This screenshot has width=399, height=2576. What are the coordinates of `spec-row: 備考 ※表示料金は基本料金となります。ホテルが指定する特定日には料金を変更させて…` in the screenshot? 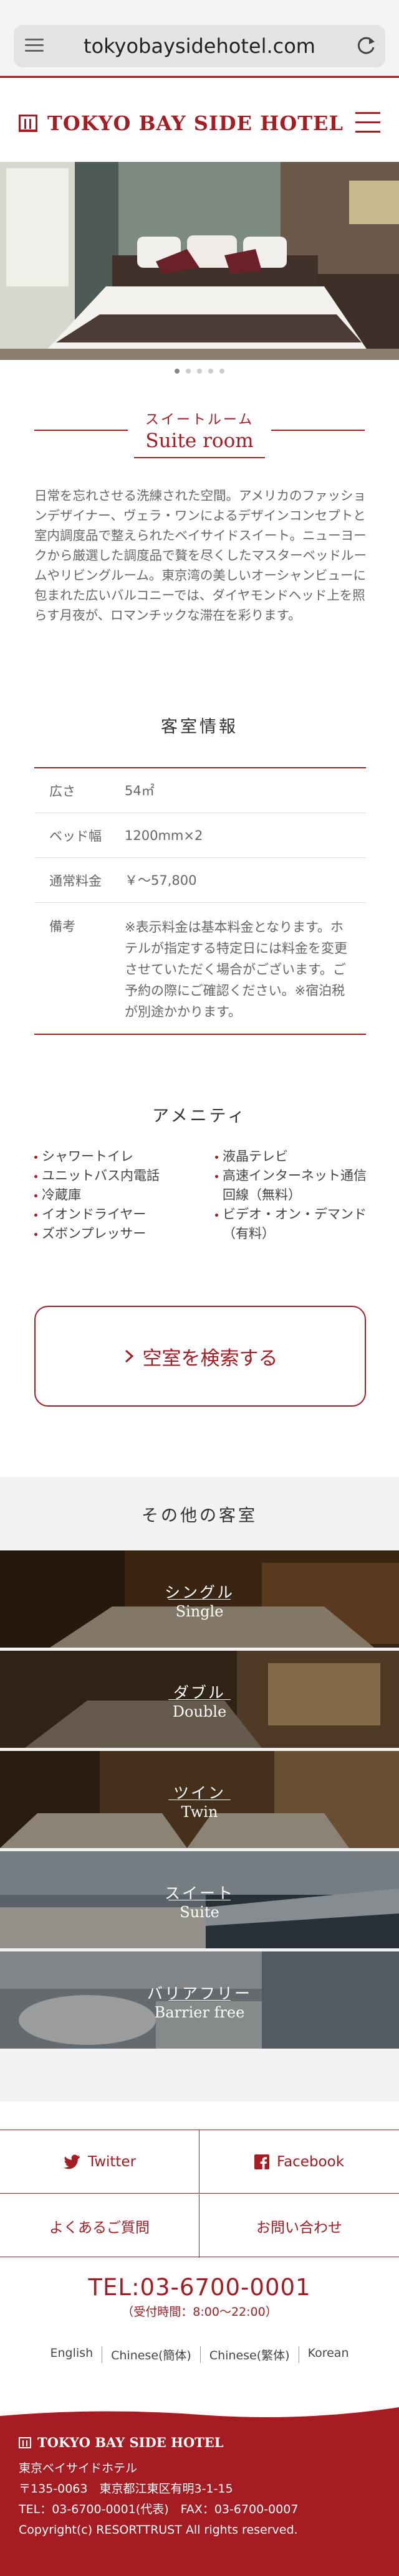 It's located at (200, 969).